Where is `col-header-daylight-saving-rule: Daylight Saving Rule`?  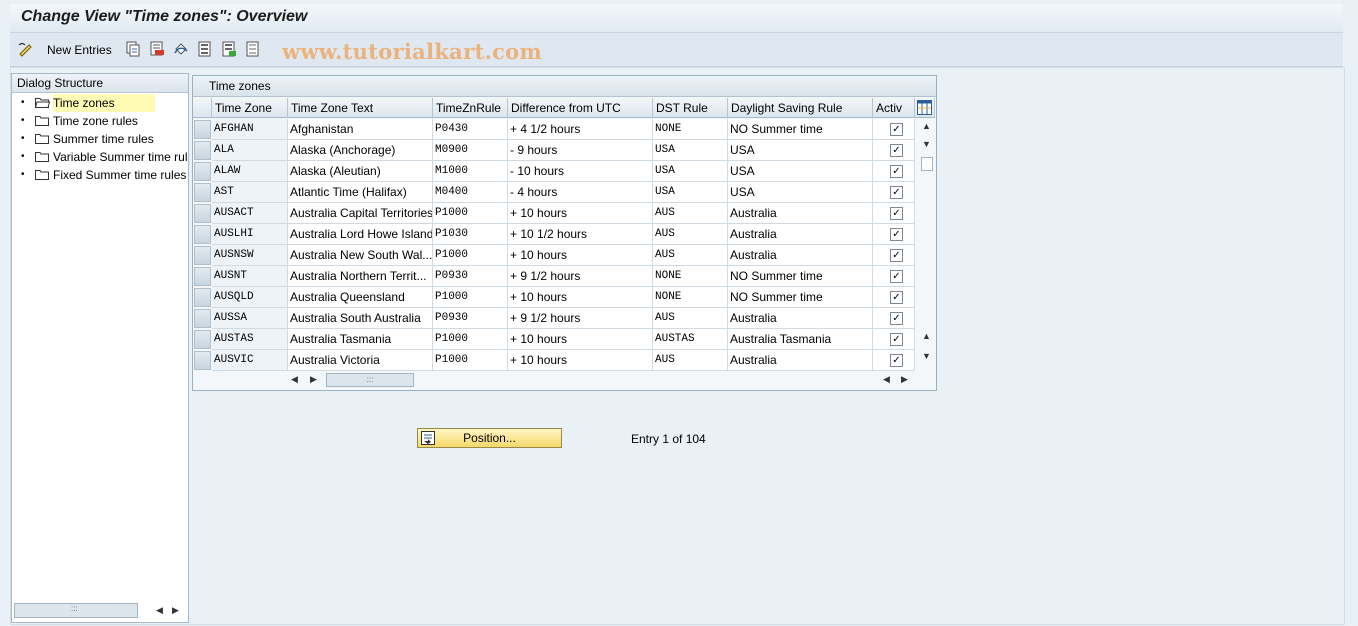 col-header-daylight-saving-rule: Daylight Saving Rule is located at coordinates (800, 108).